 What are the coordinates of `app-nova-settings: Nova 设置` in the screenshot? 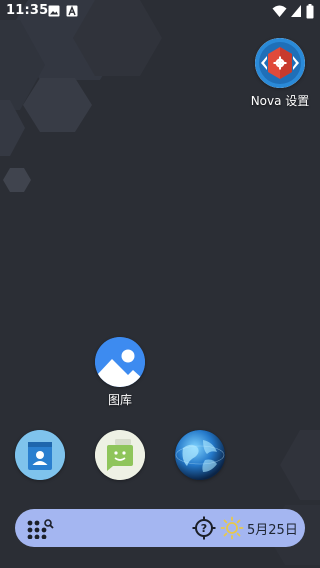 It's located at (280, 73).